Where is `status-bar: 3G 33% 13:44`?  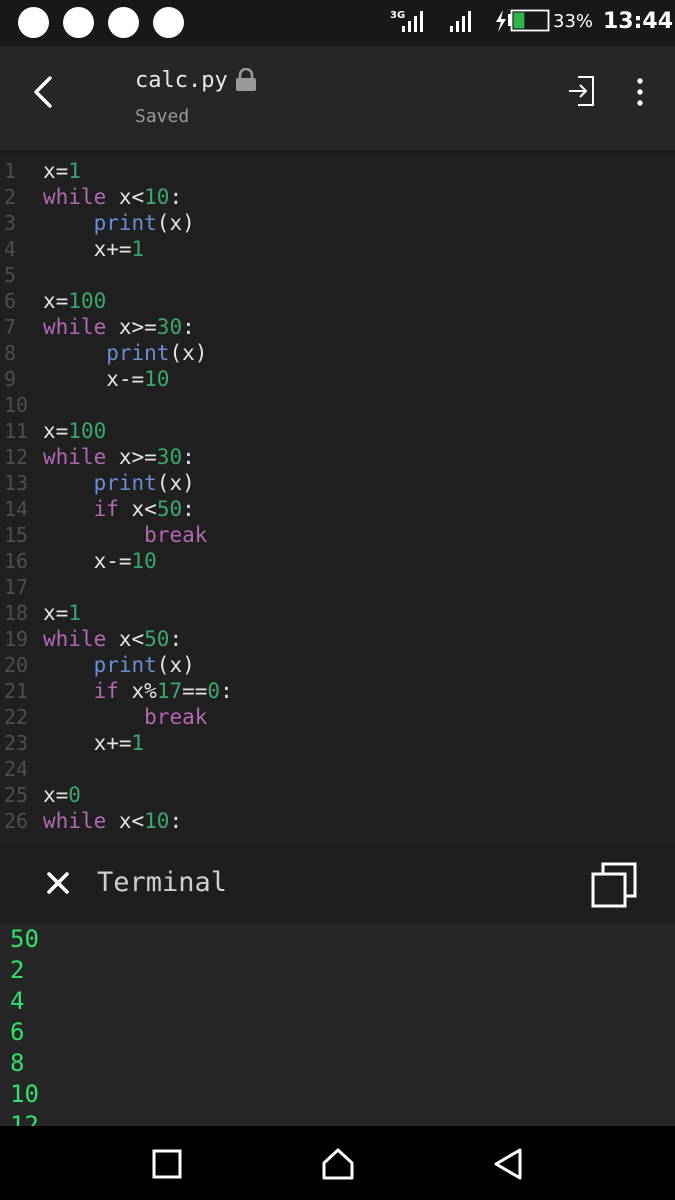
status-bar: 3G 33% 13:44 is located at coordinates (337, 23).